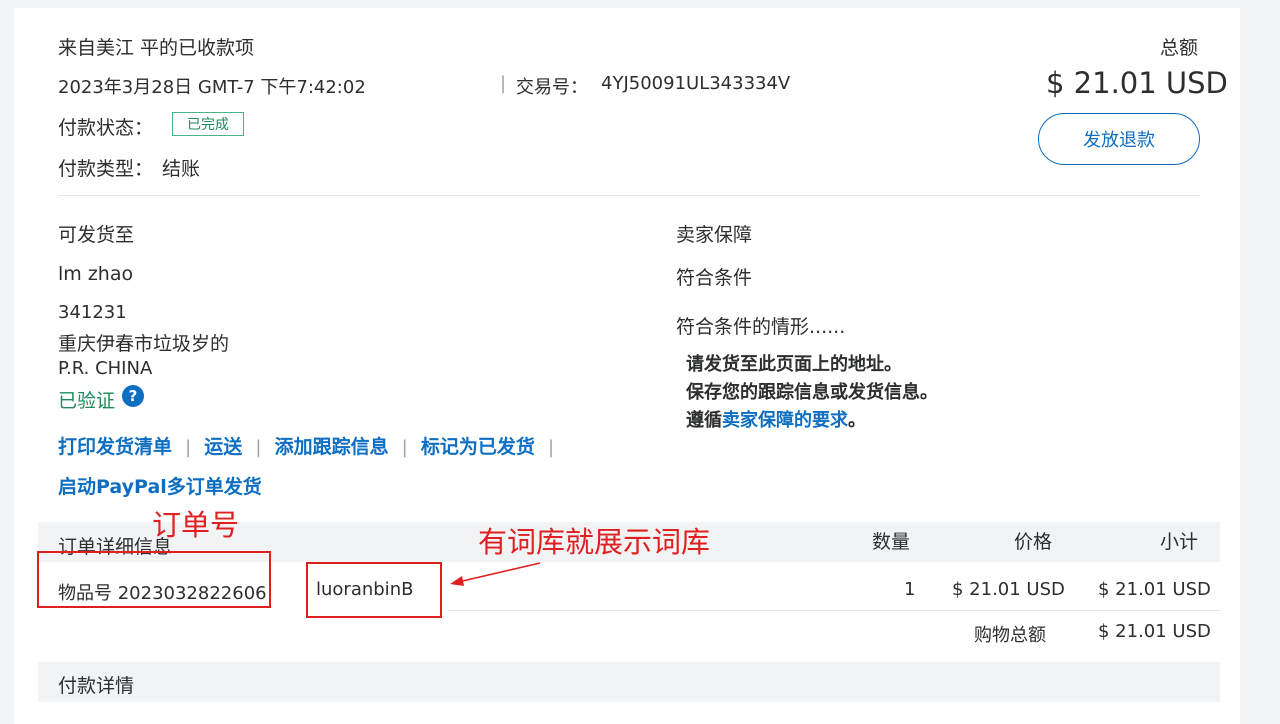 The image size is (1280, 724). I want to click on seller-protection-requirements-link: 卖家保障的要求, so click(785, 420).